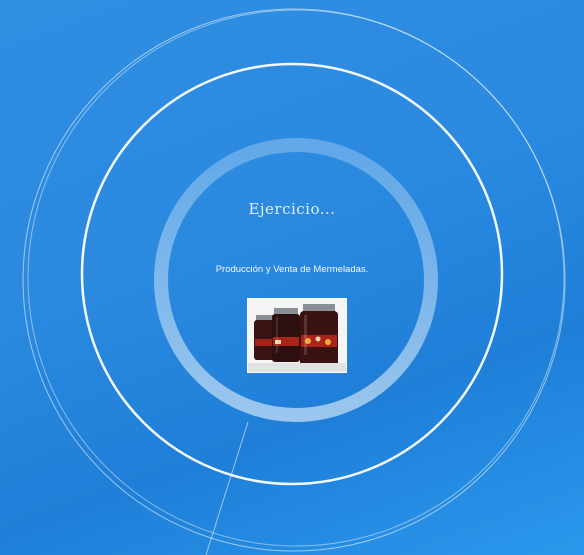 This screenshot has width=584, height=555. I want to click on connector-line, so click(227, 488).